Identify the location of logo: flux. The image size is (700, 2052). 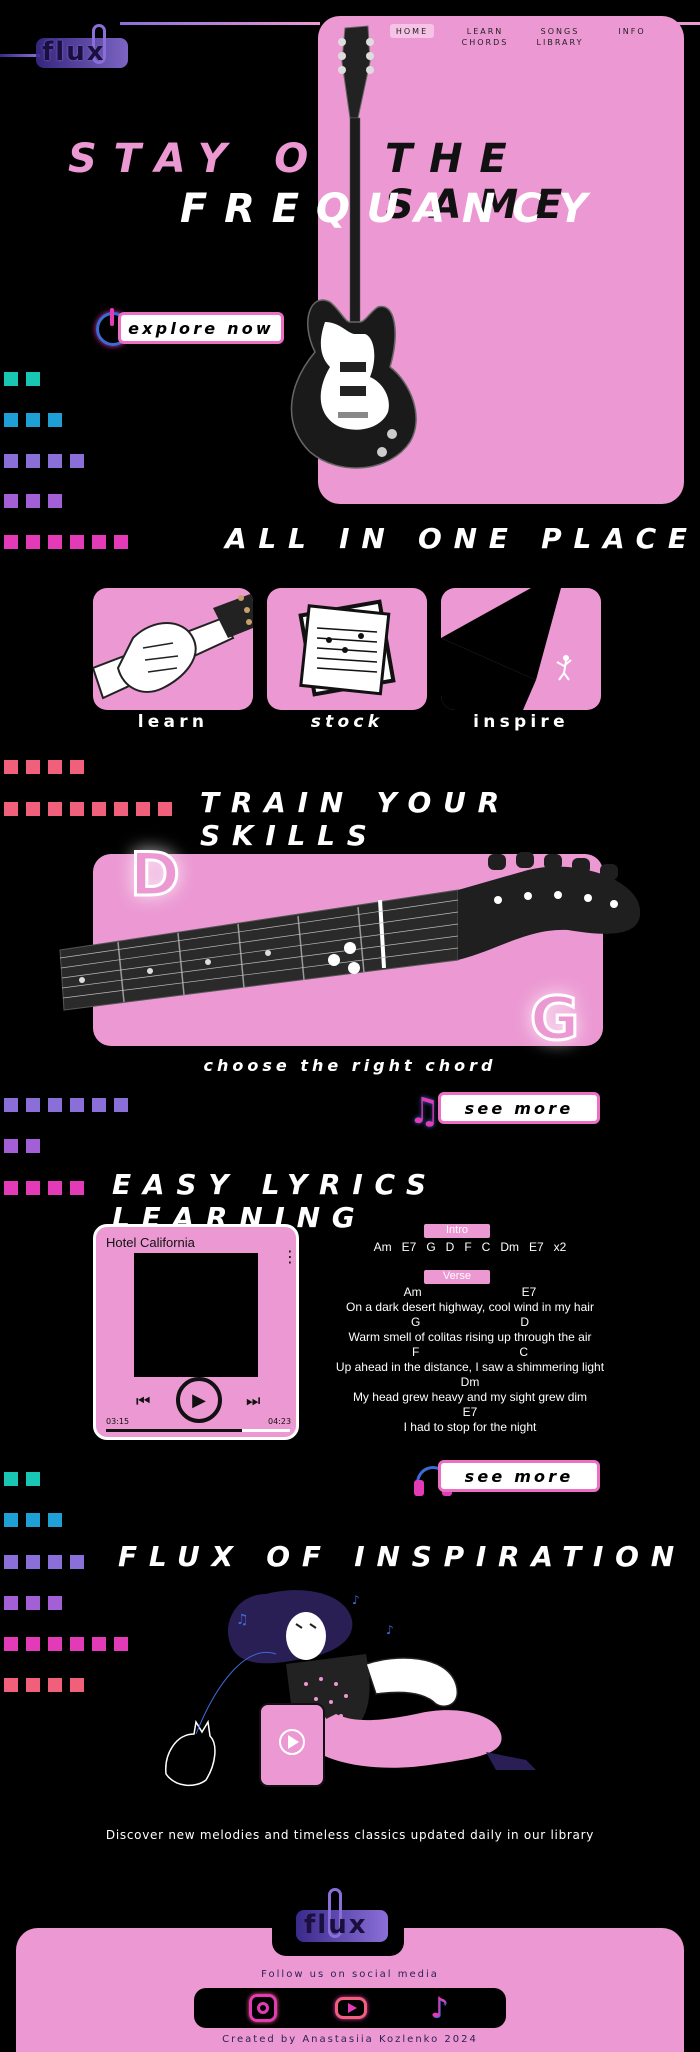
(82, 48).